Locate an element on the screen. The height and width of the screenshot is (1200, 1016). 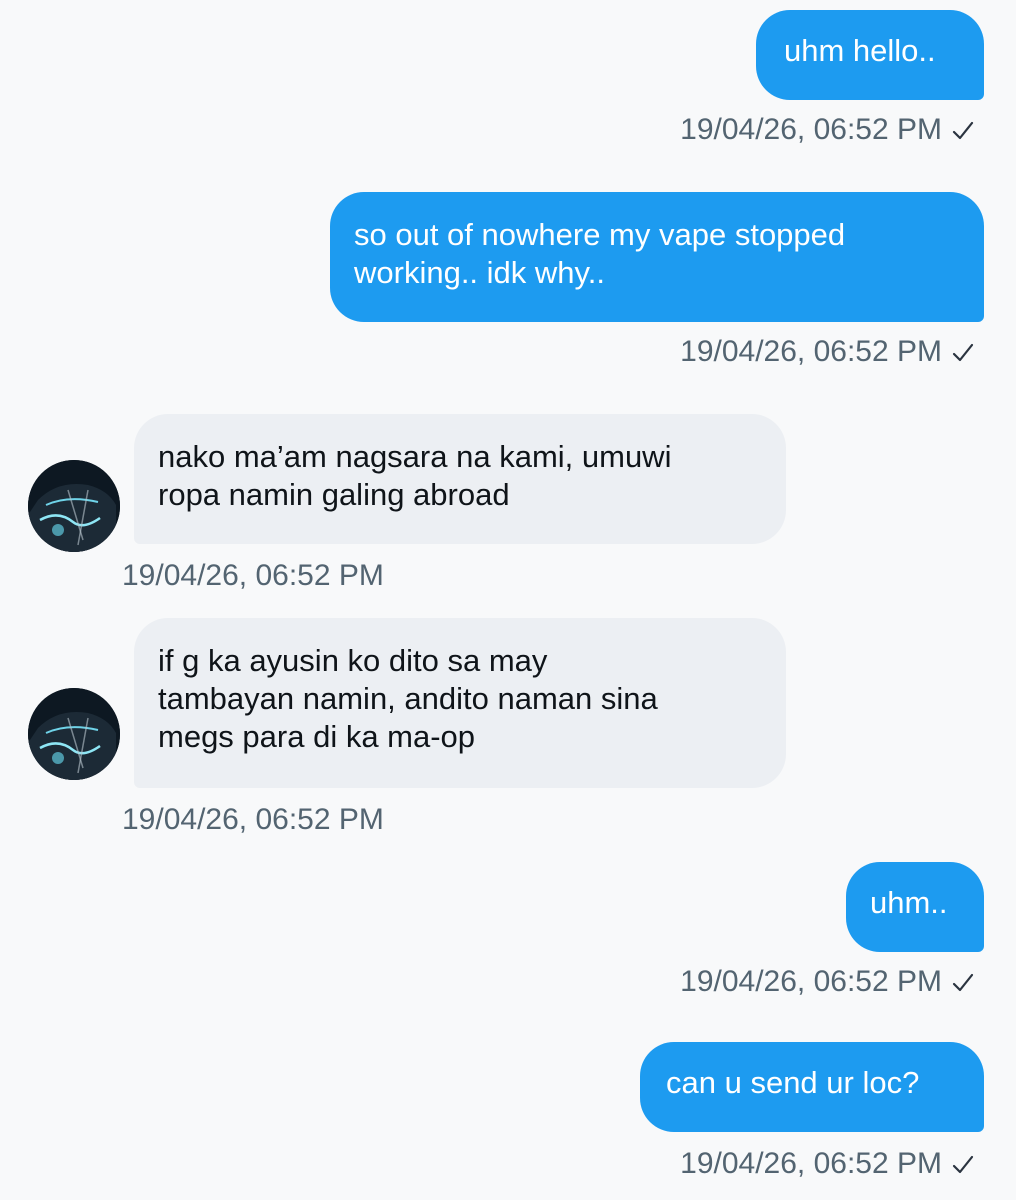
outgoing-message: can u send ur loc? is located at coordinates (812, 1087).